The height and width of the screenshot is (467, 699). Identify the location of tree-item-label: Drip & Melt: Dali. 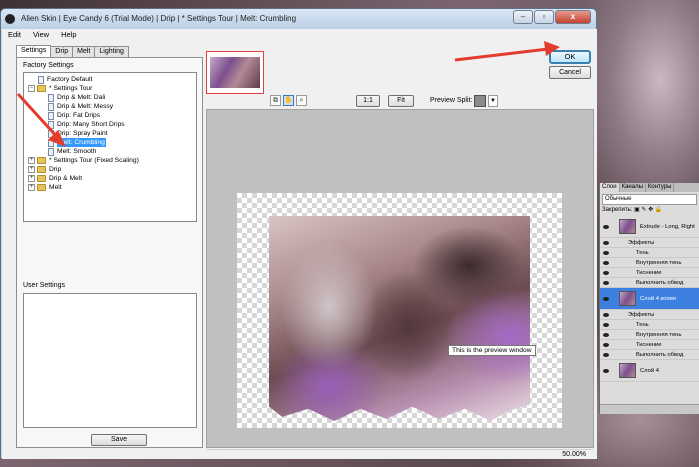
(81, 97).